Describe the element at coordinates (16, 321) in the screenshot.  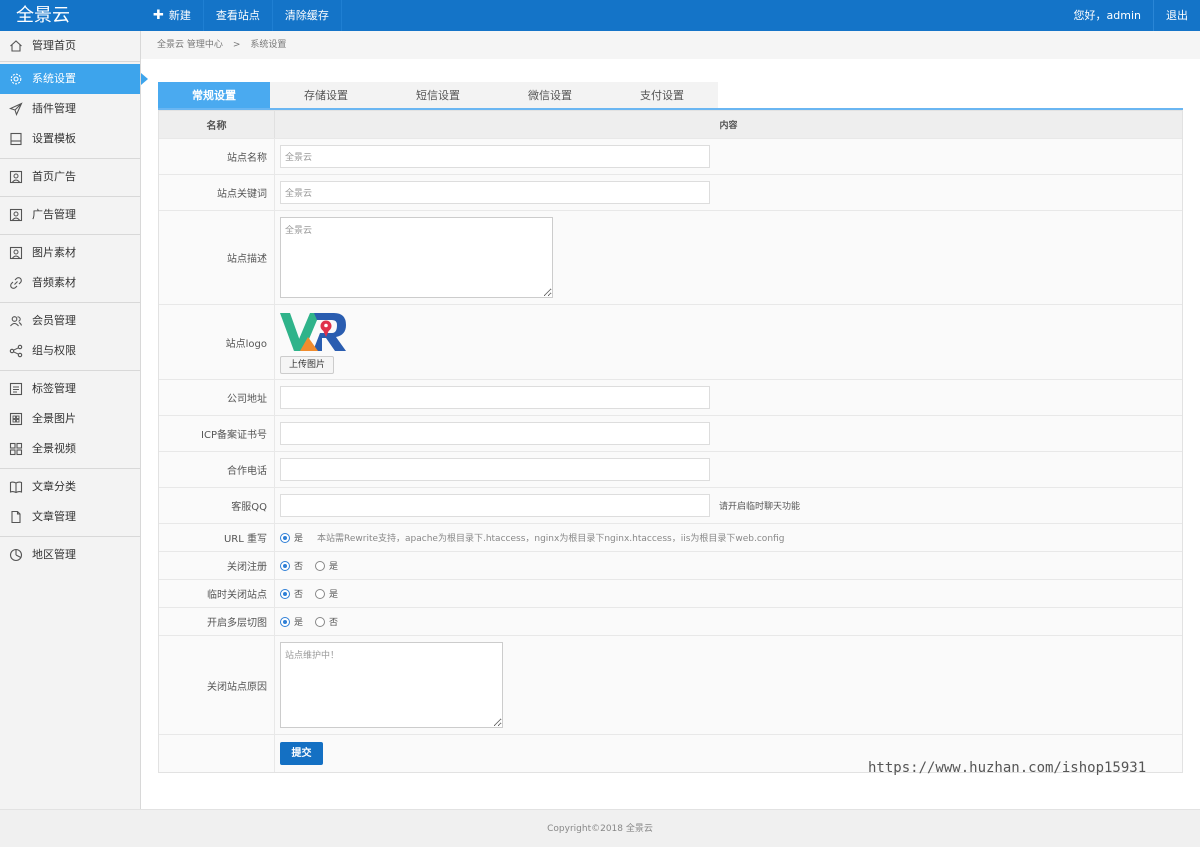
I see `users-icon` at that location.